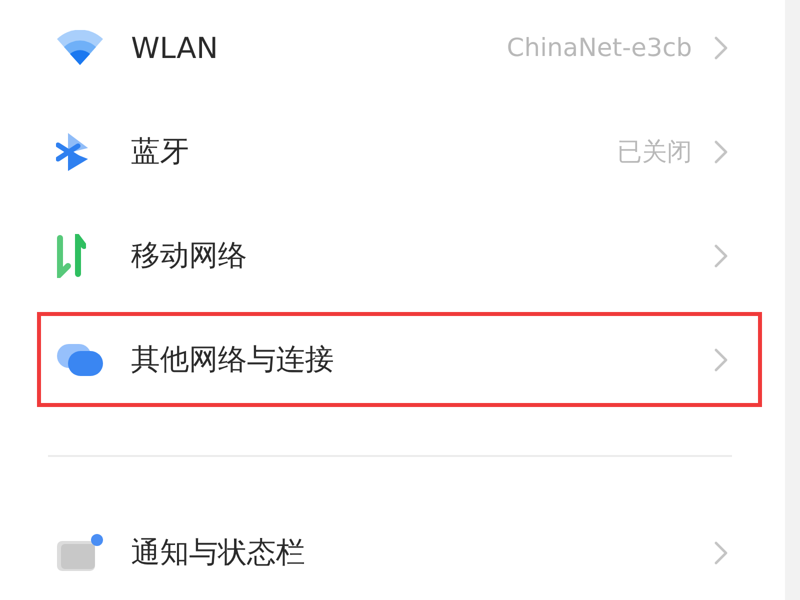  What do you see at coordinates (399, 47) in the screenshot?
I see `settings-row: WLAN ChinaNet-e3cb` at bounding box center [399, 47].